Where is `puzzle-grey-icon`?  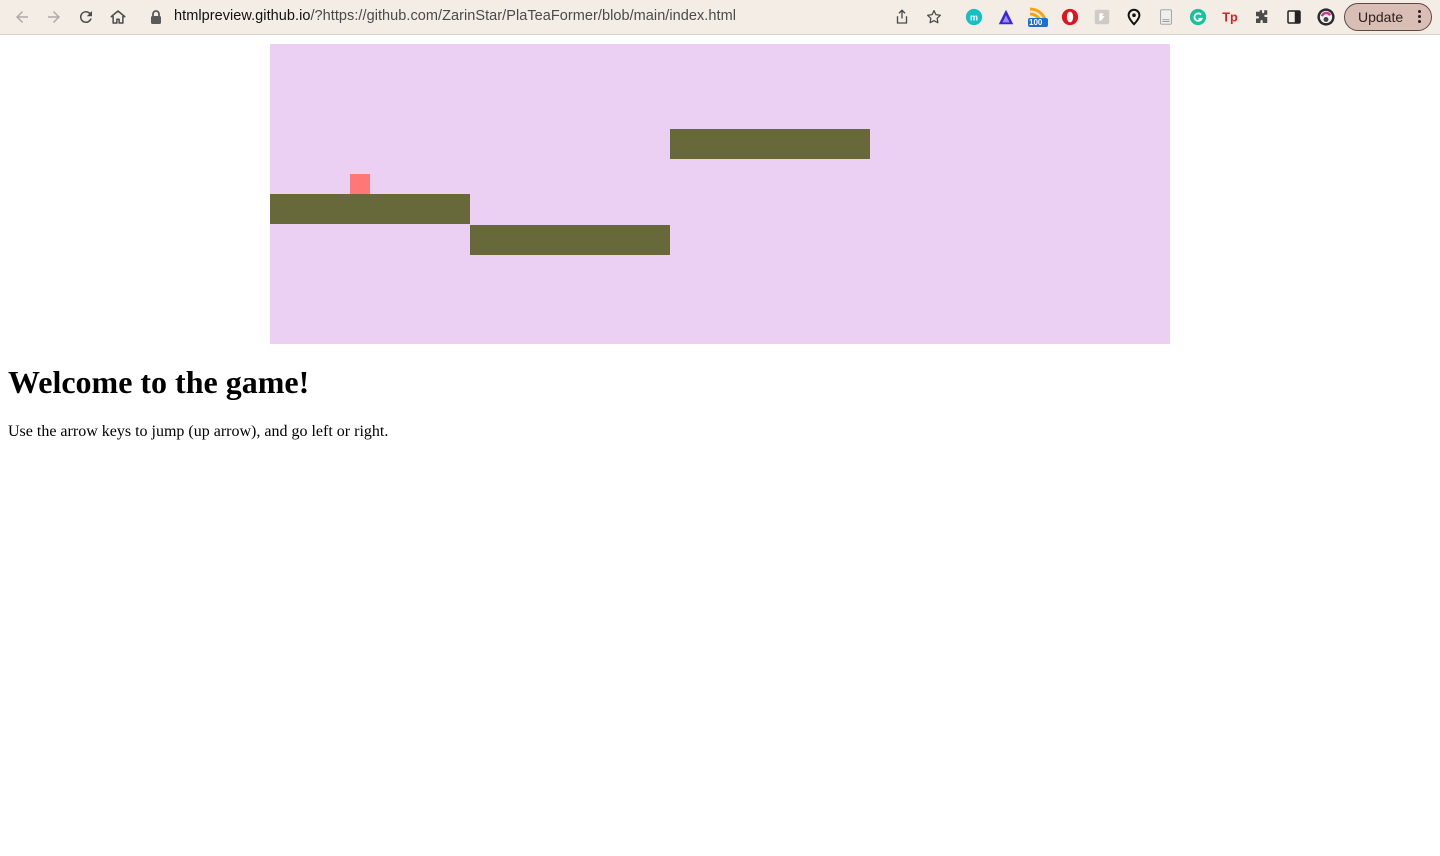
puzzle-grey-icon is located at coordinates (1102, 17).